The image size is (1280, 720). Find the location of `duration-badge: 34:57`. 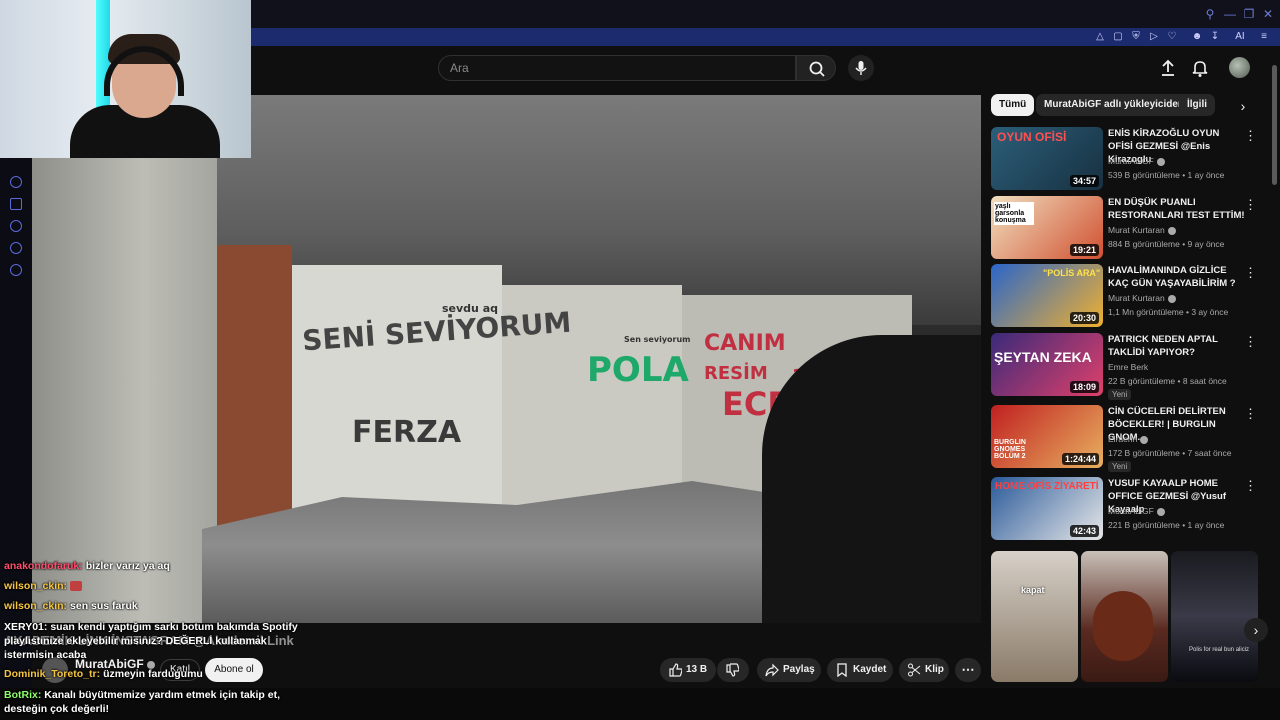

duration-badge: 34:57 is located at coordinates (1084, 181).